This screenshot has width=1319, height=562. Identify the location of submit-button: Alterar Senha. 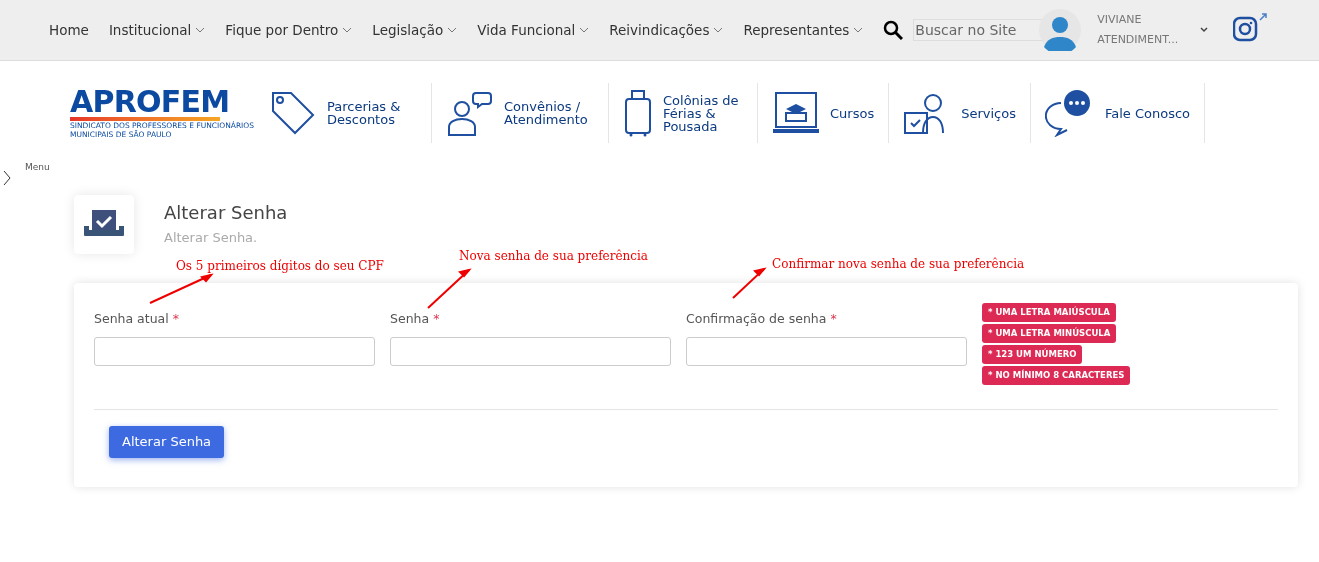
(167, 442).